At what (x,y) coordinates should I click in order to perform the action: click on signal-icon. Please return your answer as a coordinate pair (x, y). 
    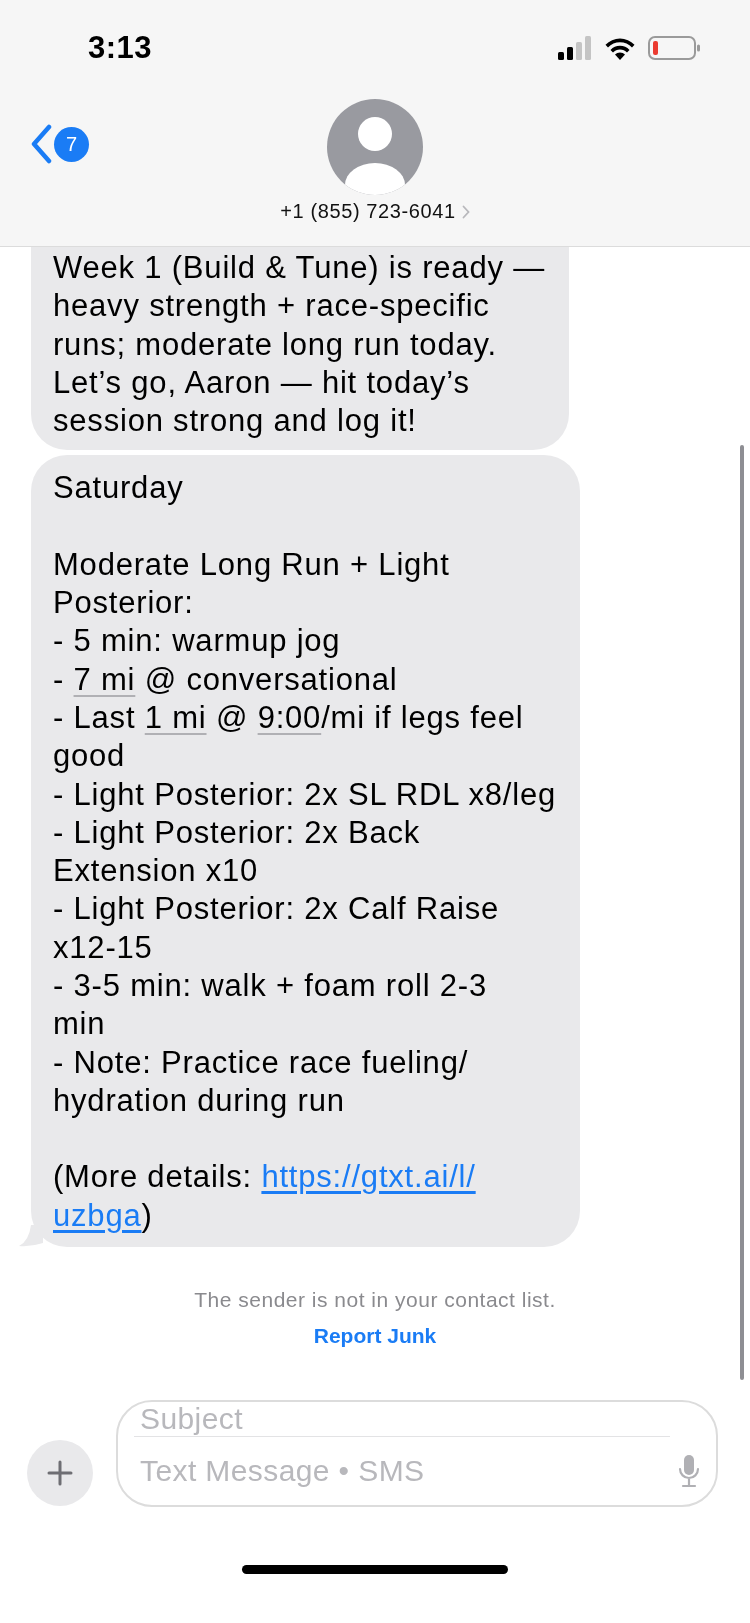
    Looking at the image, I should click on (575, 48).